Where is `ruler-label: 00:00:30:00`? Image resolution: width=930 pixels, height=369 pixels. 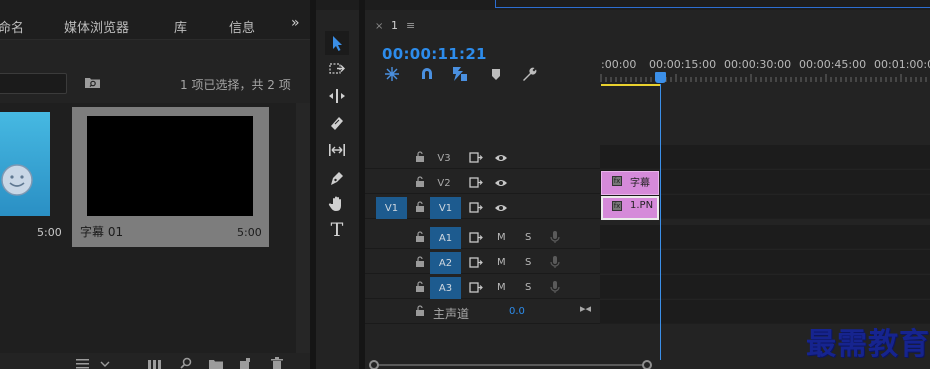
ruler-label: 00:00:30:00 is located at coordinates (758, 64).